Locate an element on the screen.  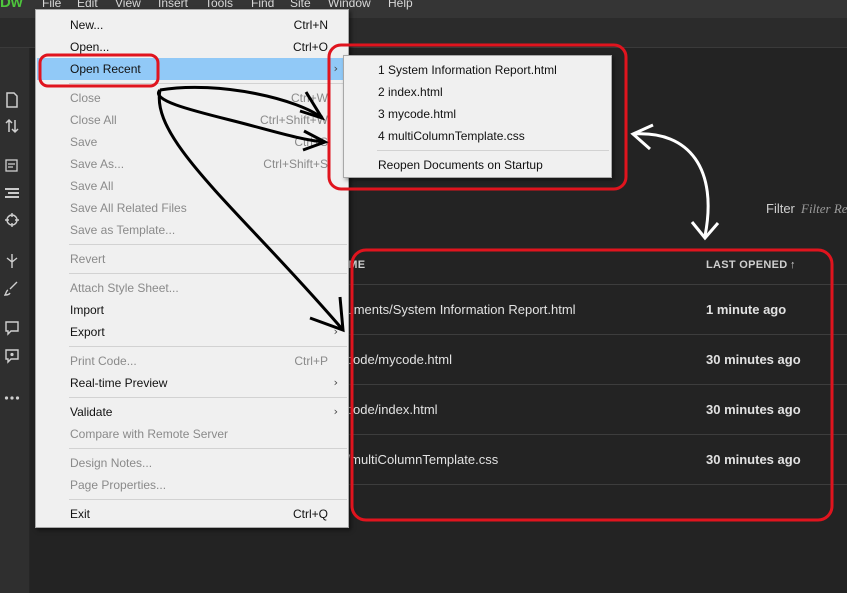
file-icon is located at coordinates (12, 100).